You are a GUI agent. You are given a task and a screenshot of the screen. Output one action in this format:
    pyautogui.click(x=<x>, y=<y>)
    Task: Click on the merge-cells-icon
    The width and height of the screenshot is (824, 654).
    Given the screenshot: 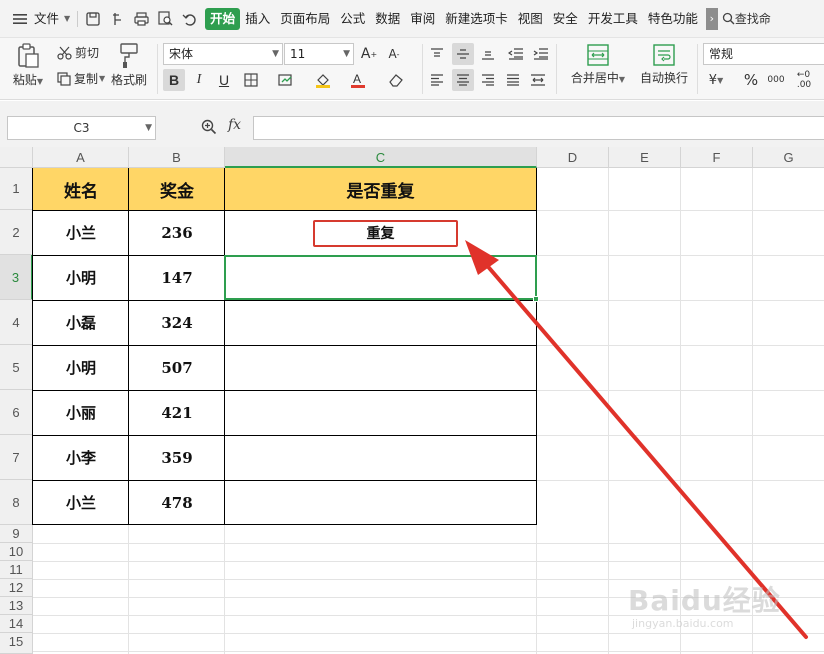 What is the action you would take?
    pyautogui.click(x=598, y=55)
    